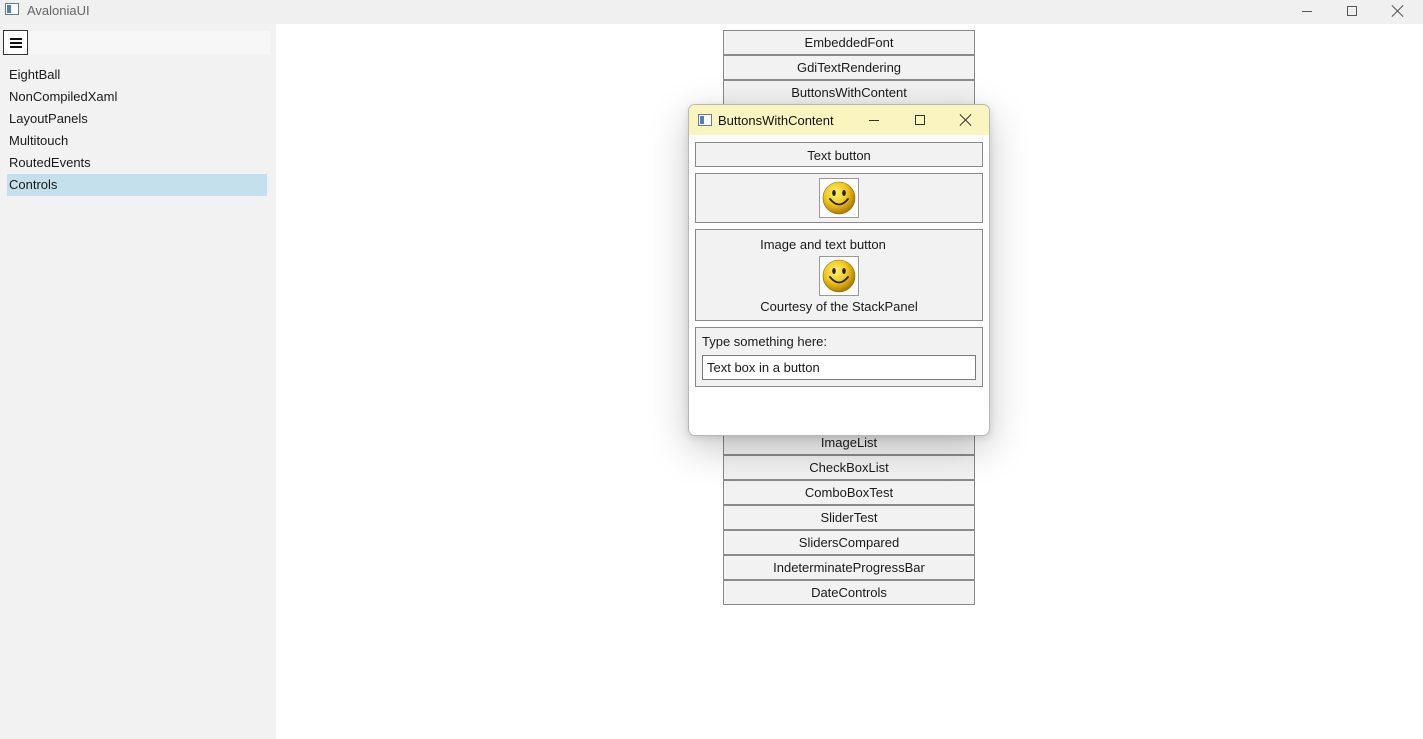 The height and width of the screenshot is (739, 1423). Describe the element at coordinates (58, 10) in the screenshot. I see `window-title: AvaloniaUI` at that location.